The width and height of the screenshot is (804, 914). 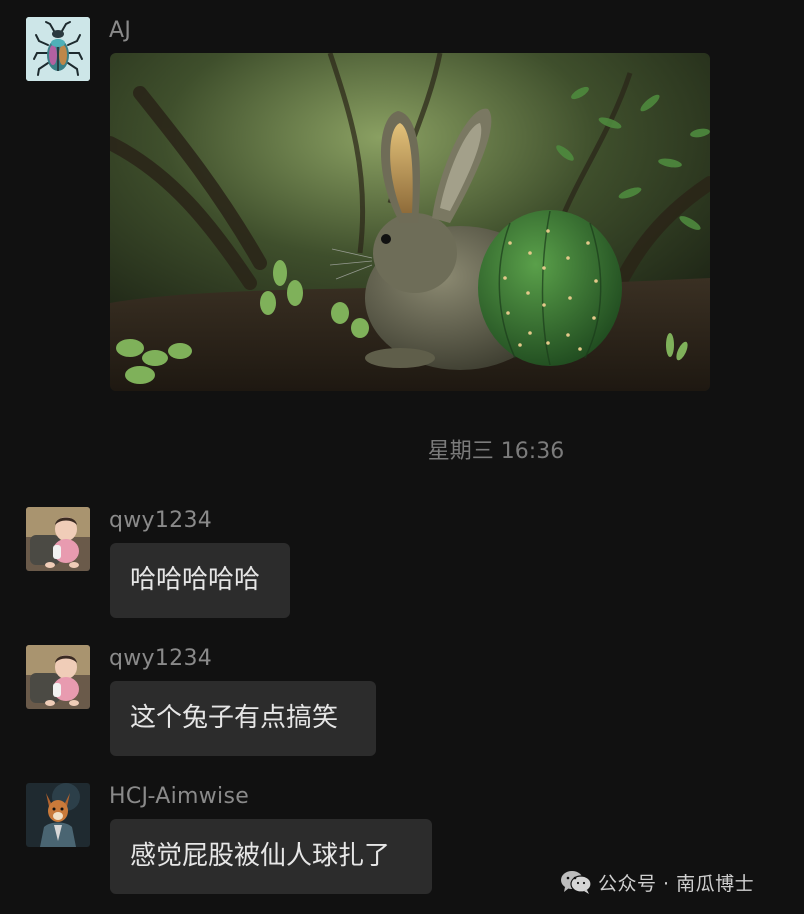 I want to click on timestamp: 星期三 16:36, so click(x=496, y=451).